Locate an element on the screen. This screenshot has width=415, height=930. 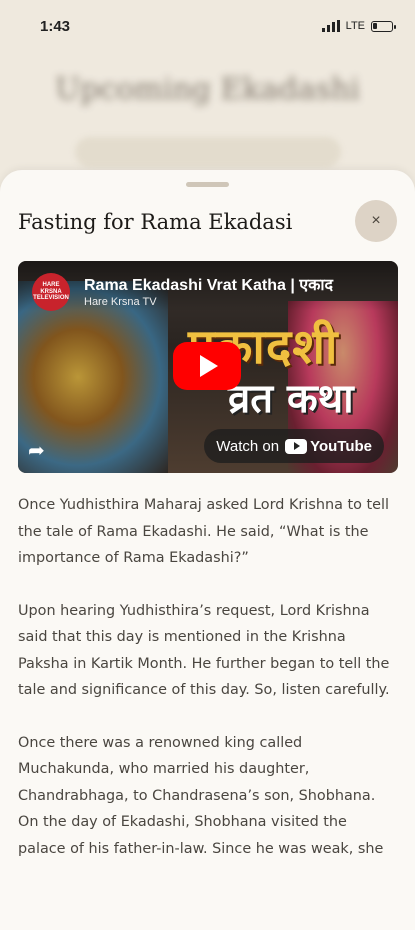
network-type: LTE is located at coordinates (355, 26).